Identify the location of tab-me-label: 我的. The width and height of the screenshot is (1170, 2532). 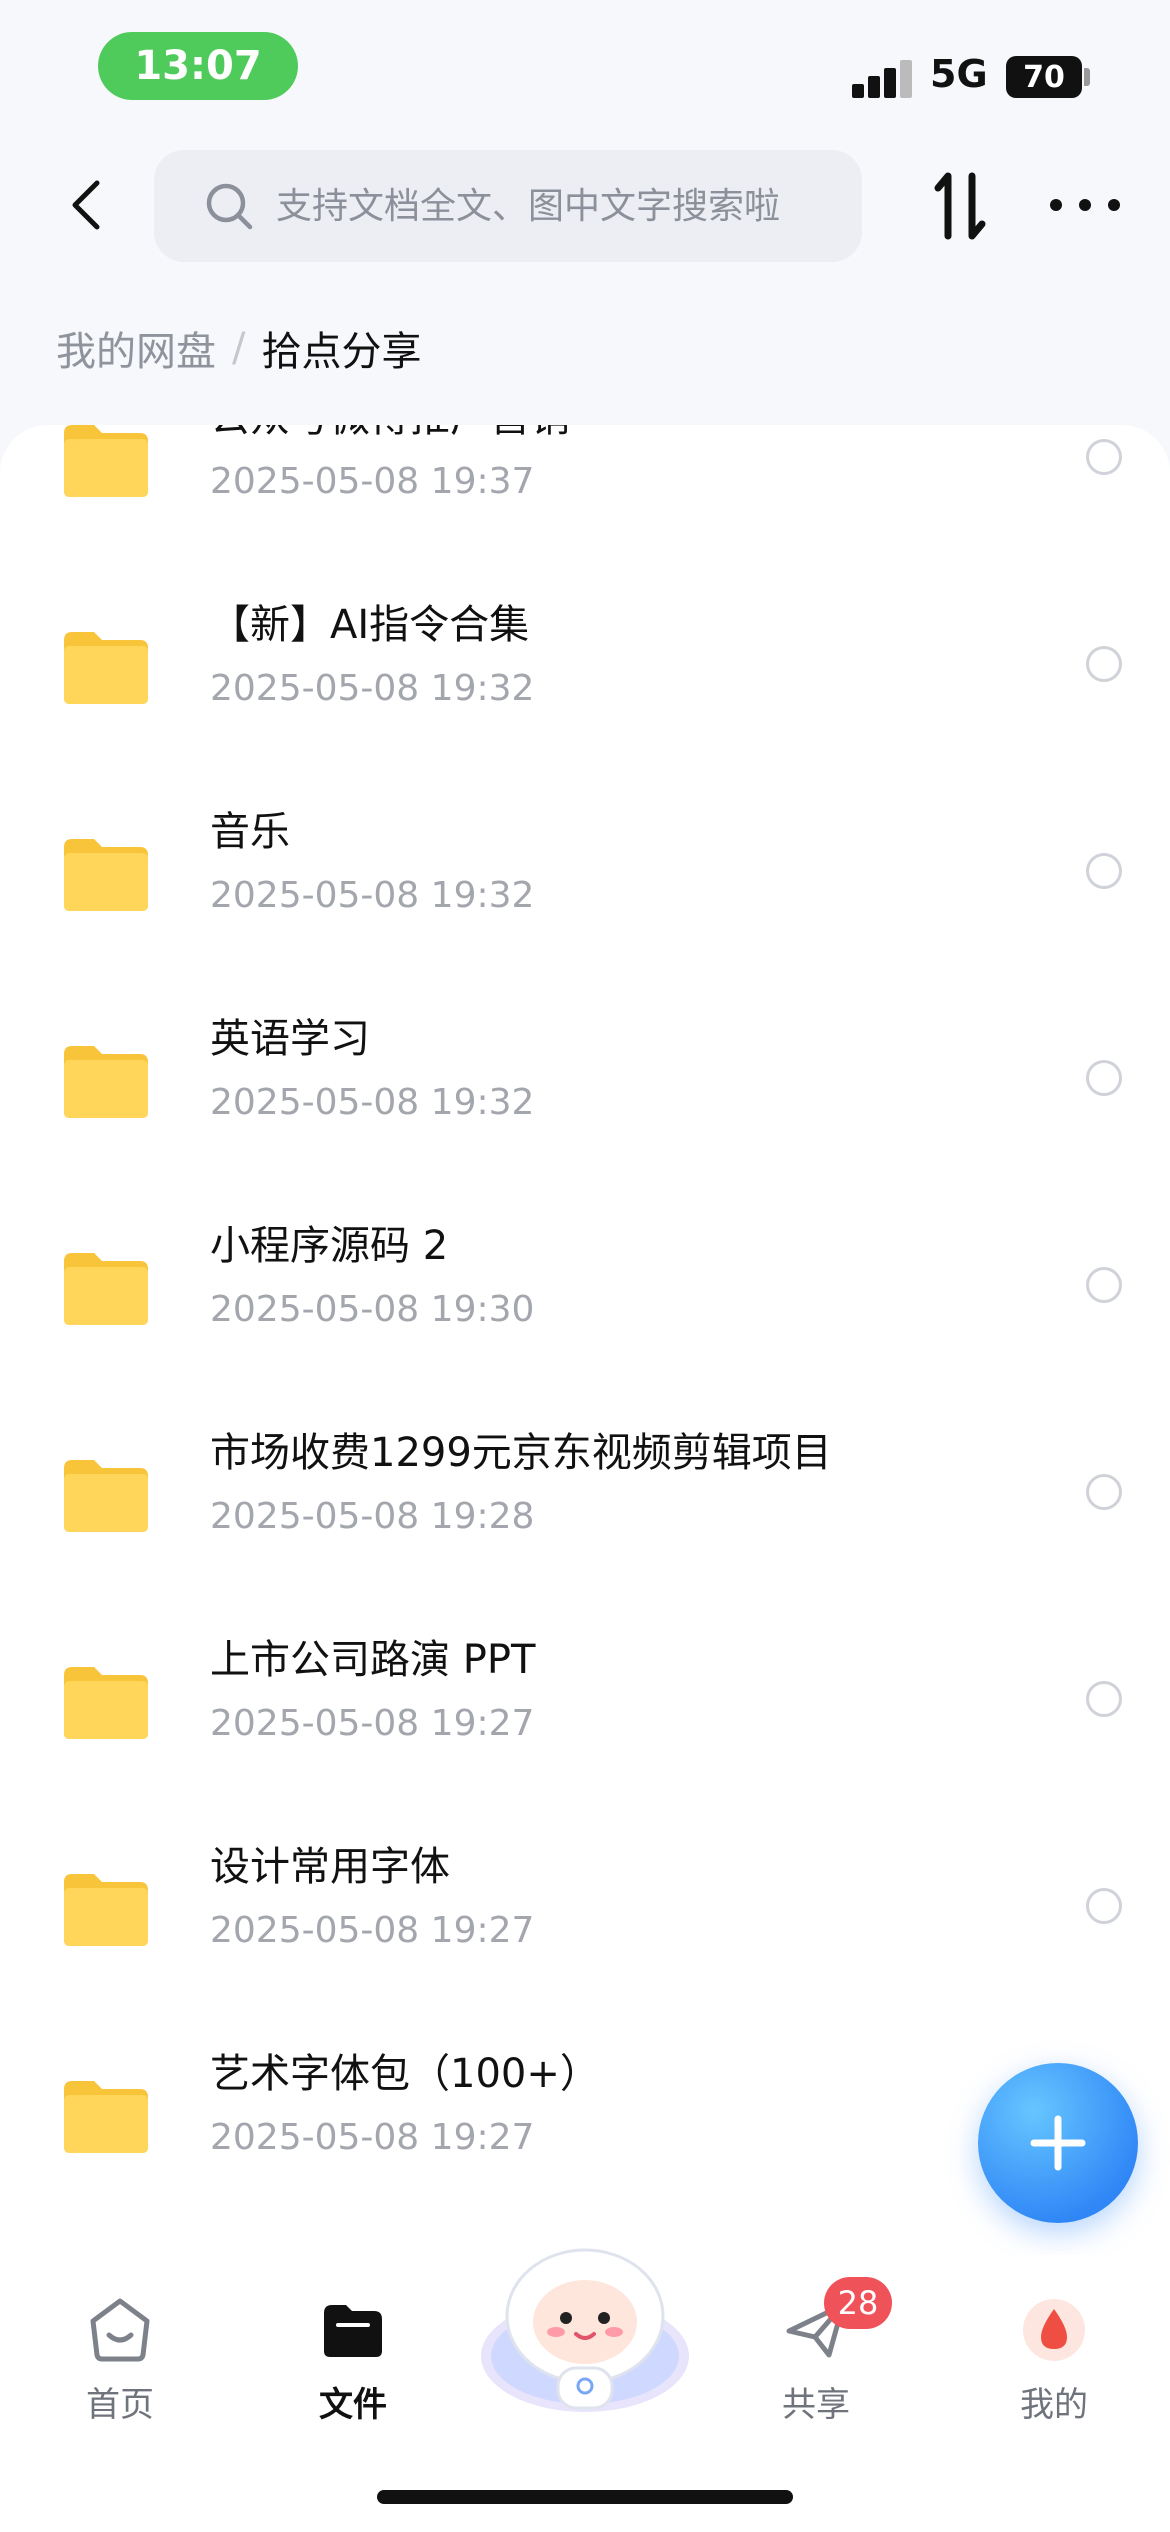
(1054, 2405).